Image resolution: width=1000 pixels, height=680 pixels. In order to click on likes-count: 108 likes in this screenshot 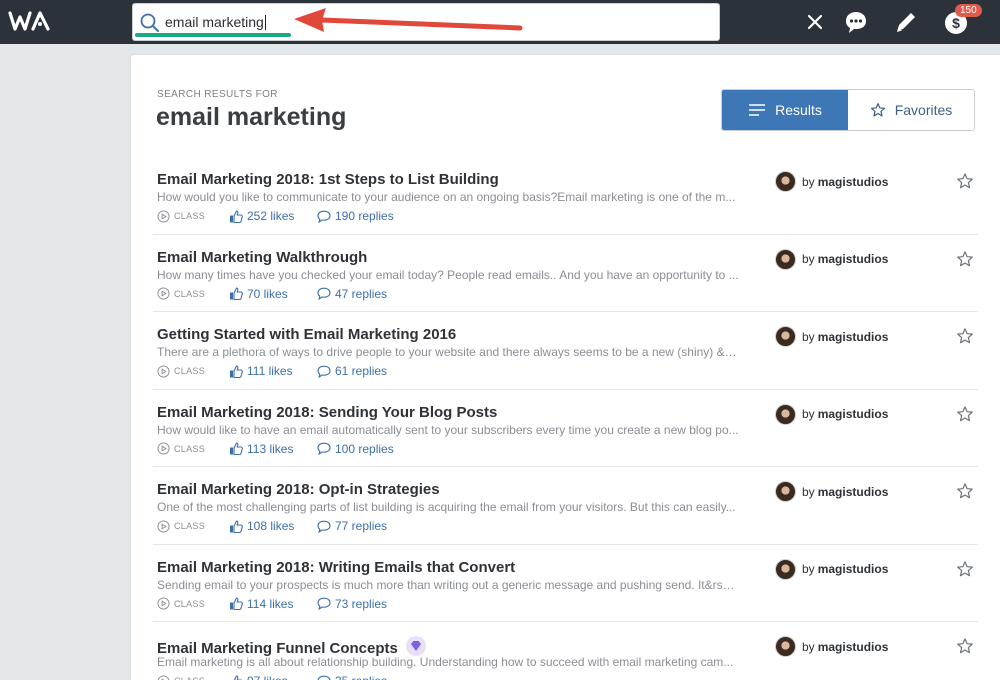, I will do `click(270, 526)`.